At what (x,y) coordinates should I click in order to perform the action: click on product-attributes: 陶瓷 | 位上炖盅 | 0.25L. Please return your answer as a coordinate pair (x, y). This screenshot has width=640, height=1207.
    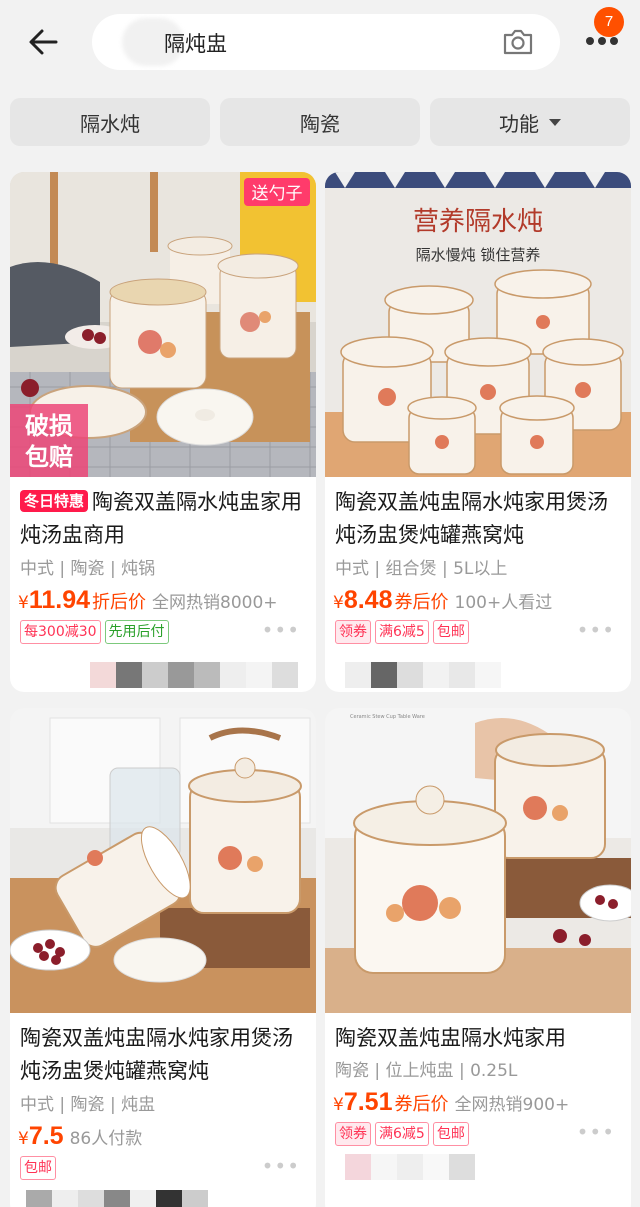
    Looking at the image, I should click on (426, 1071).